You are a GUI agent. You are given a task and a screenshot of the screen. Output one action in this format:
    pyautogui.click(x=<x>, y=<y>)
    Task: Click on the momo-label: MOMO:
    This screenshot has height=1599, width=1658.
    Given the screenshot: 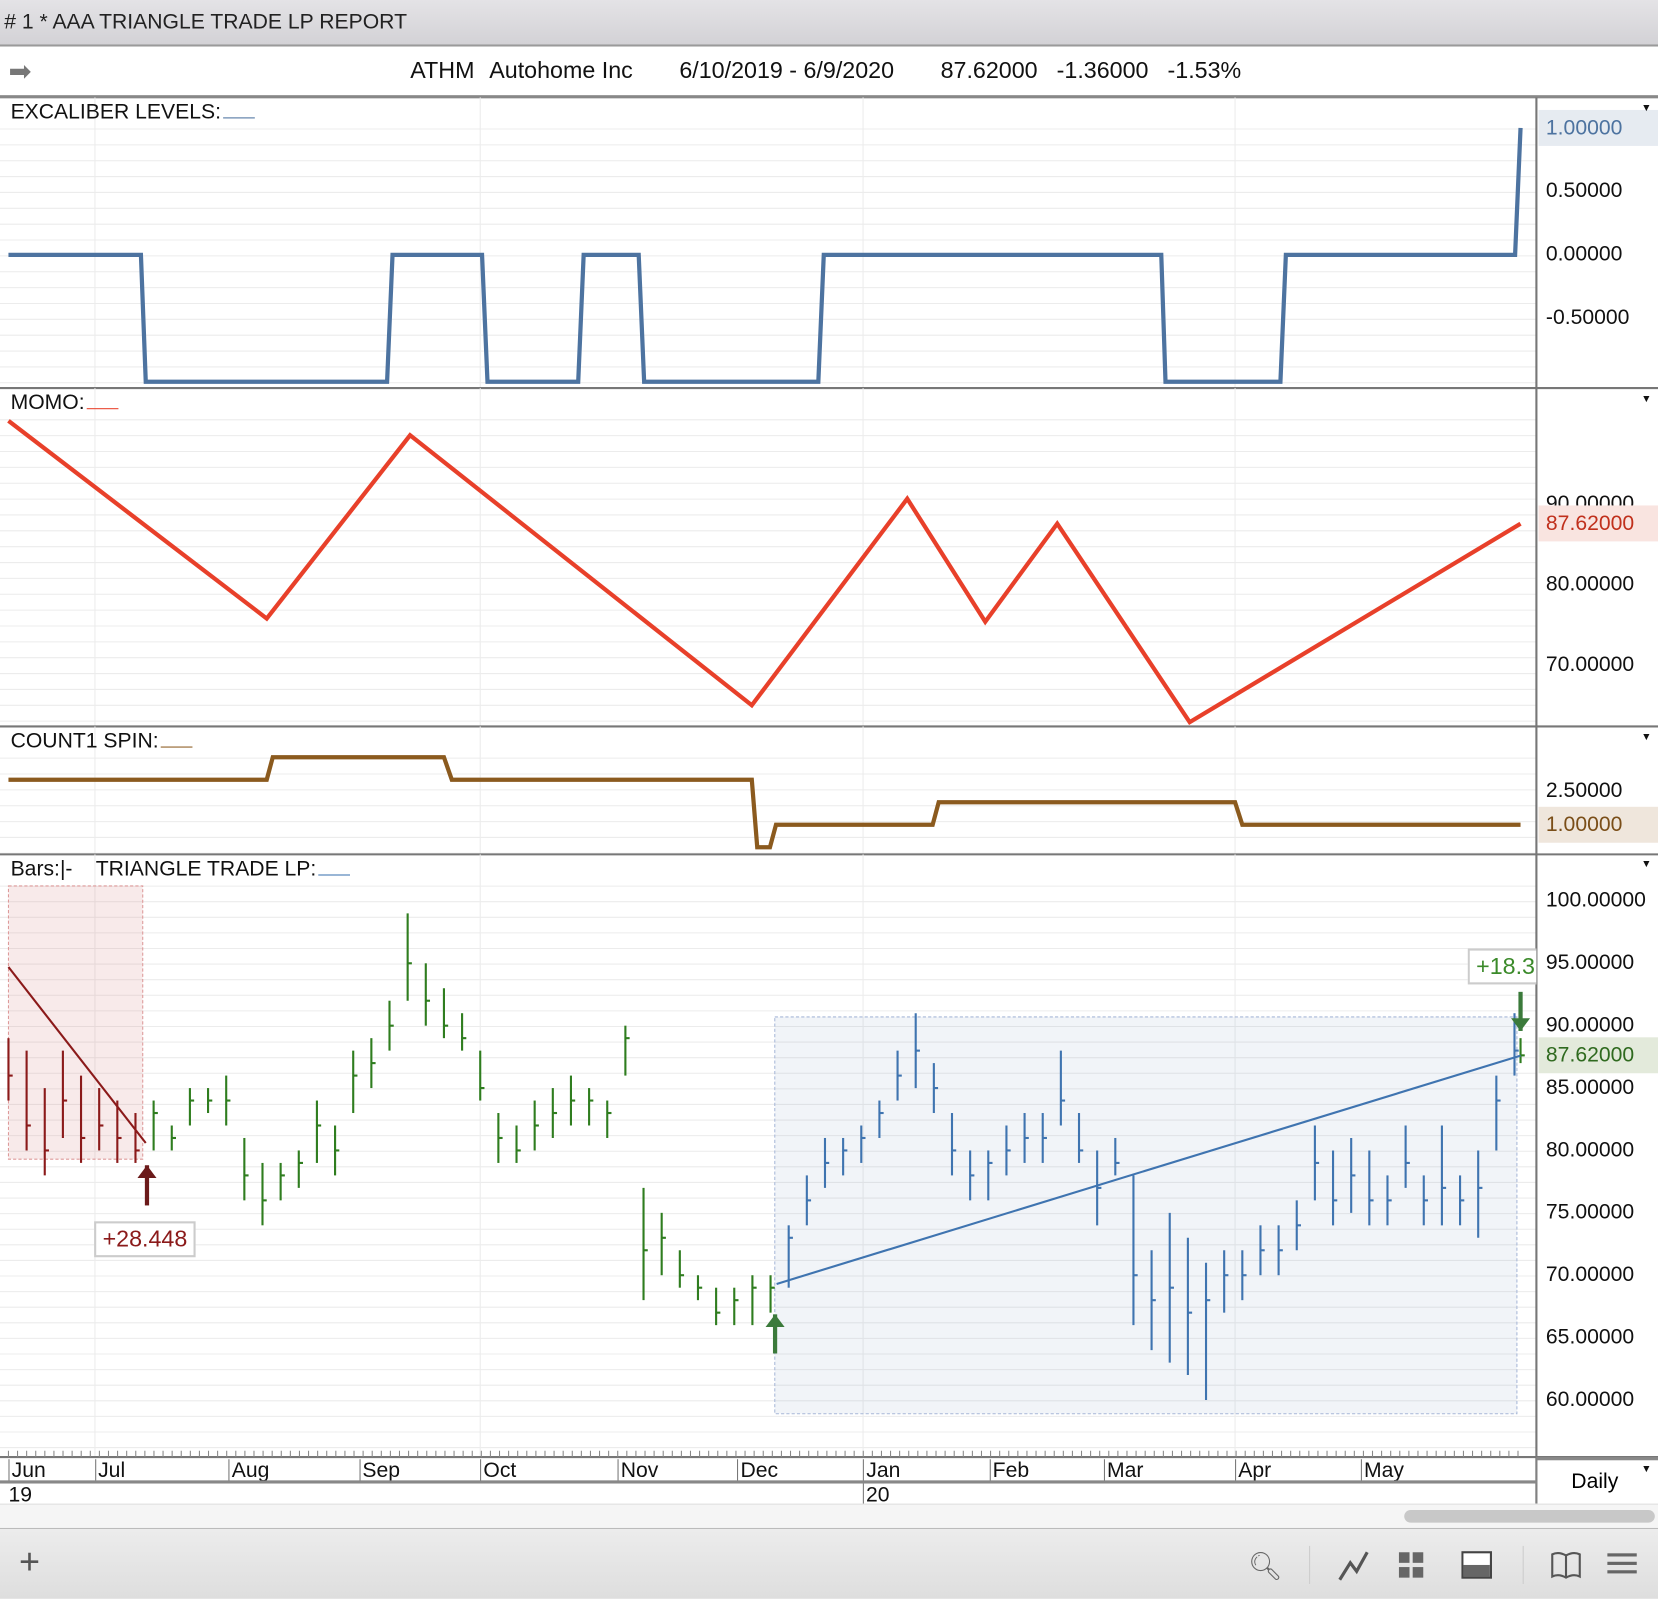 What is the action you would take?
    pyautogui.click(x=65, y=403)
    